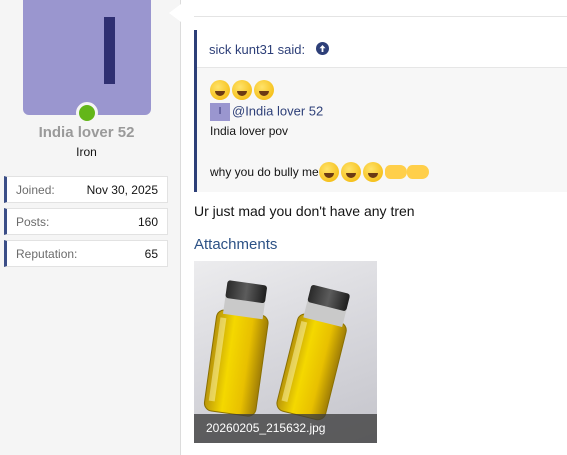  Describe the element at coordinates (47, 254) in the screenshot. I see `stat-label: Reputation:` at that location.